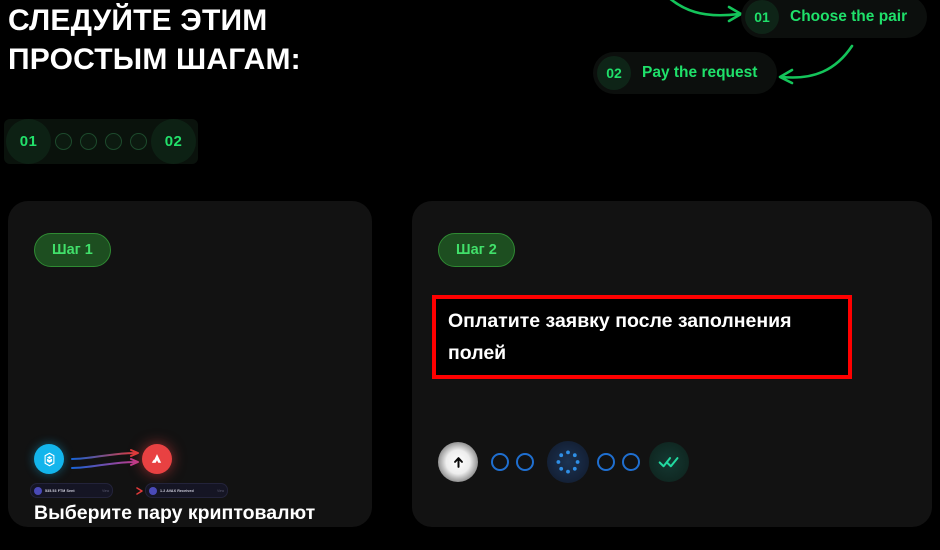 Image resolution: width=940 pixels, height=550 pixels. I want to click on transaction-chip-text: 1.2 AVAX Received, so click(177, 490).